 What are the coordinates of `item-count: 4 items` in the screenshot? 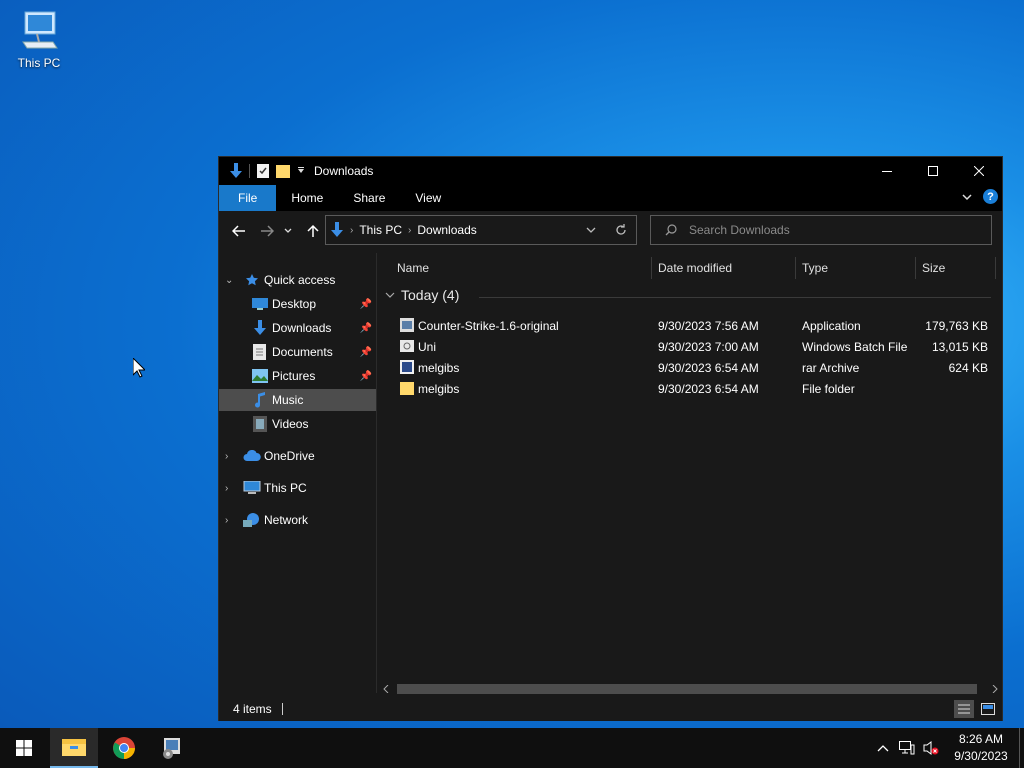 It's located at (252, 709).